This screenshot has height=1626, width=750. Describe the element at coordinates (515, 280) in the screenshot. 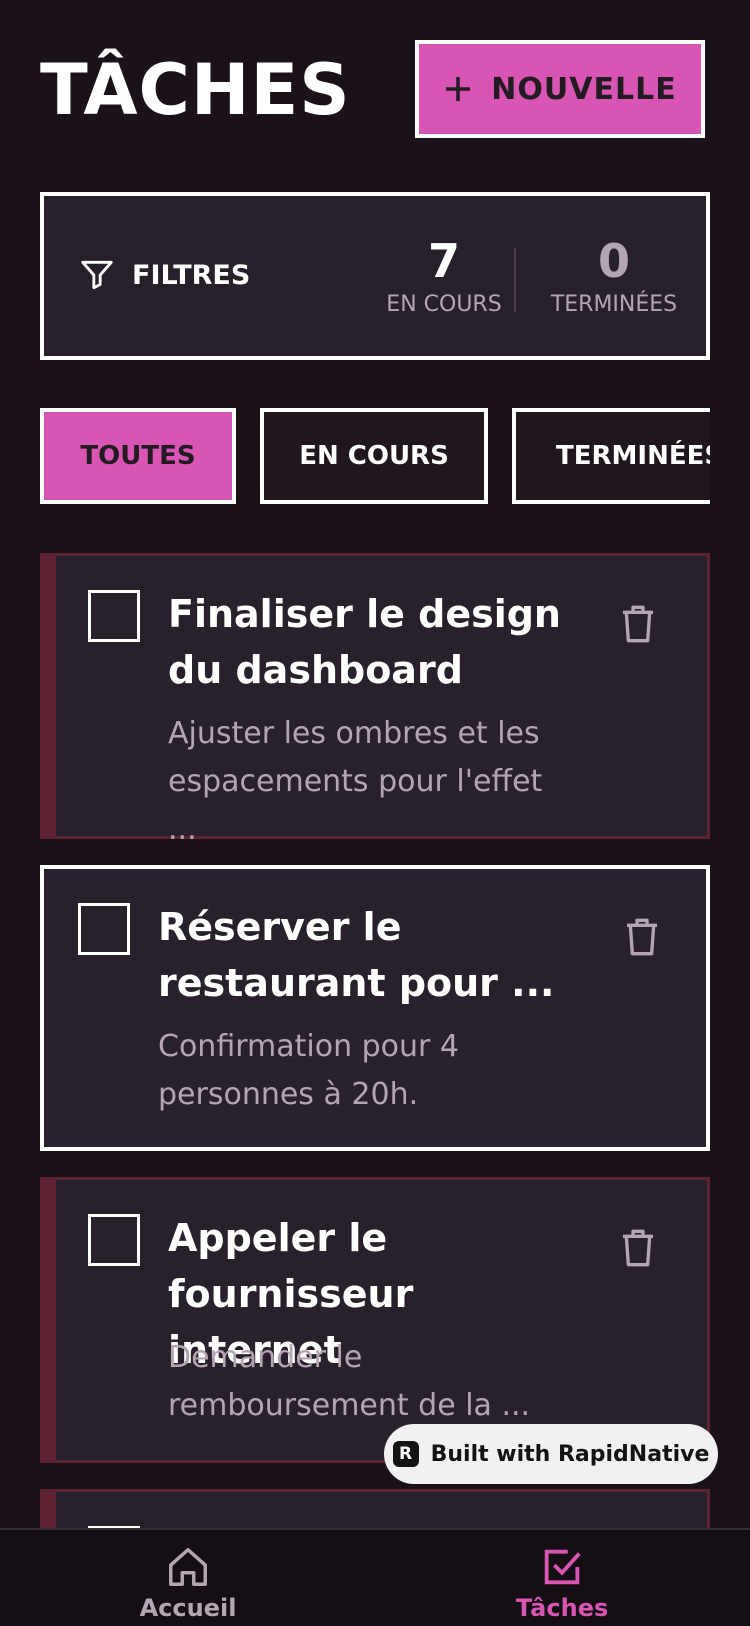

I see `stat-divider` at that location.